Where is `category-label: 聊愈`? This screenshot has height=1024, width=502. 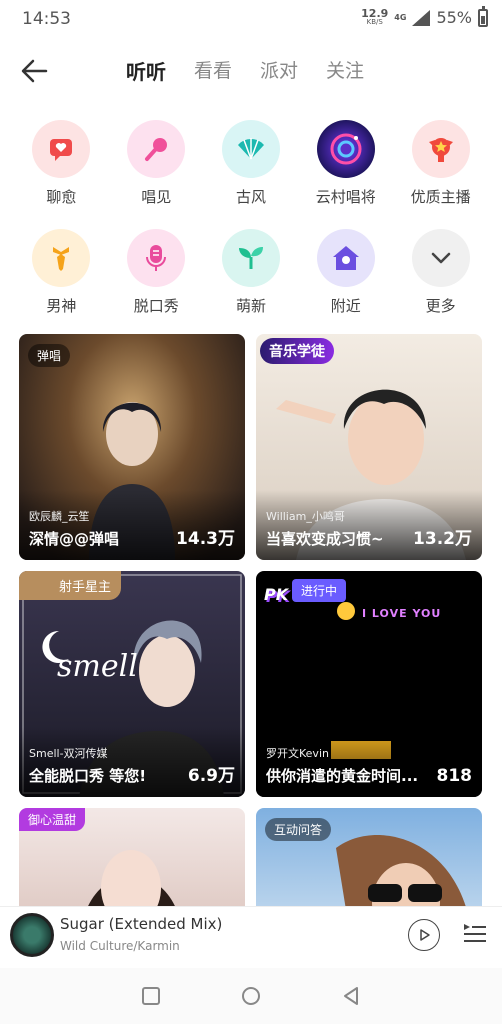
category-label: 聊愈 is located at coordinates (61, 197).